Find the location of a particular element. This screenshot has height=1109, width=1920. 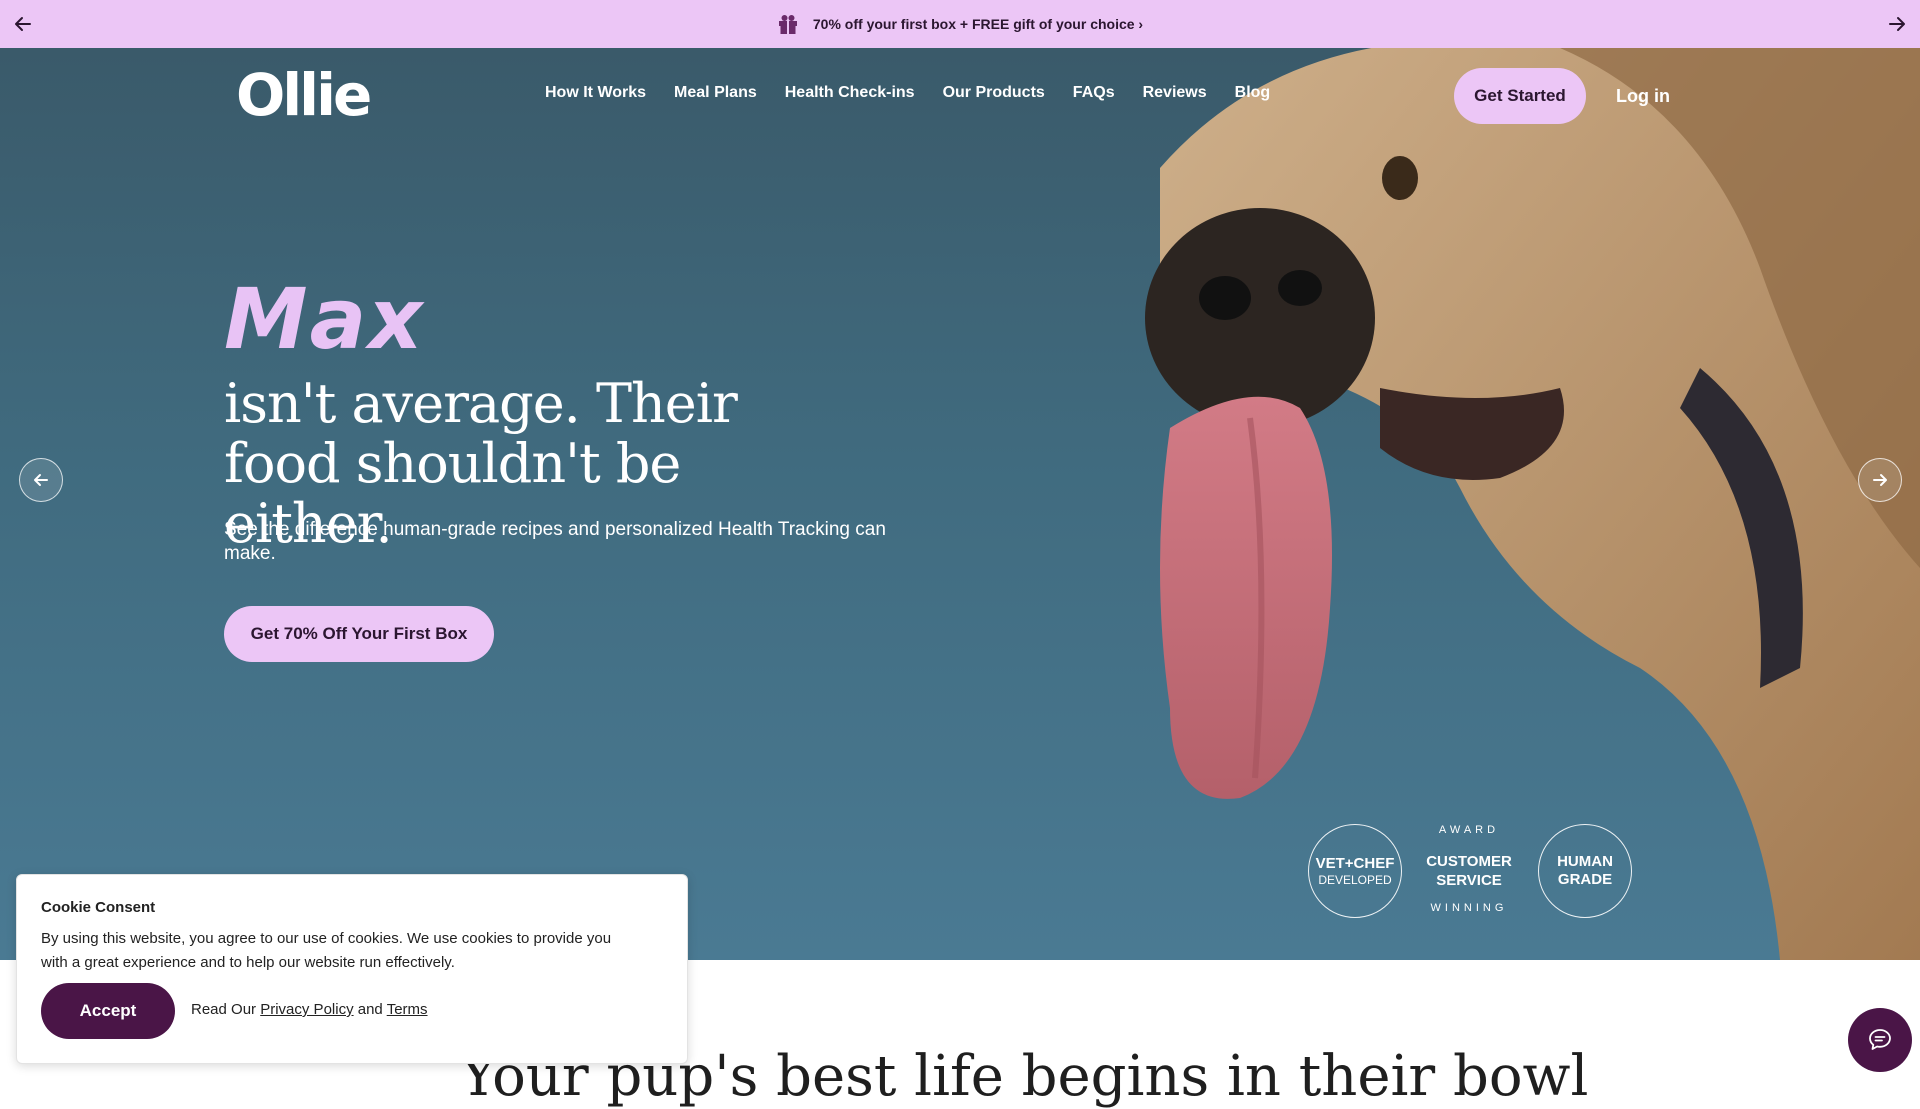

developed-label: DEVELOPED is located at coordinates (1355, 880).